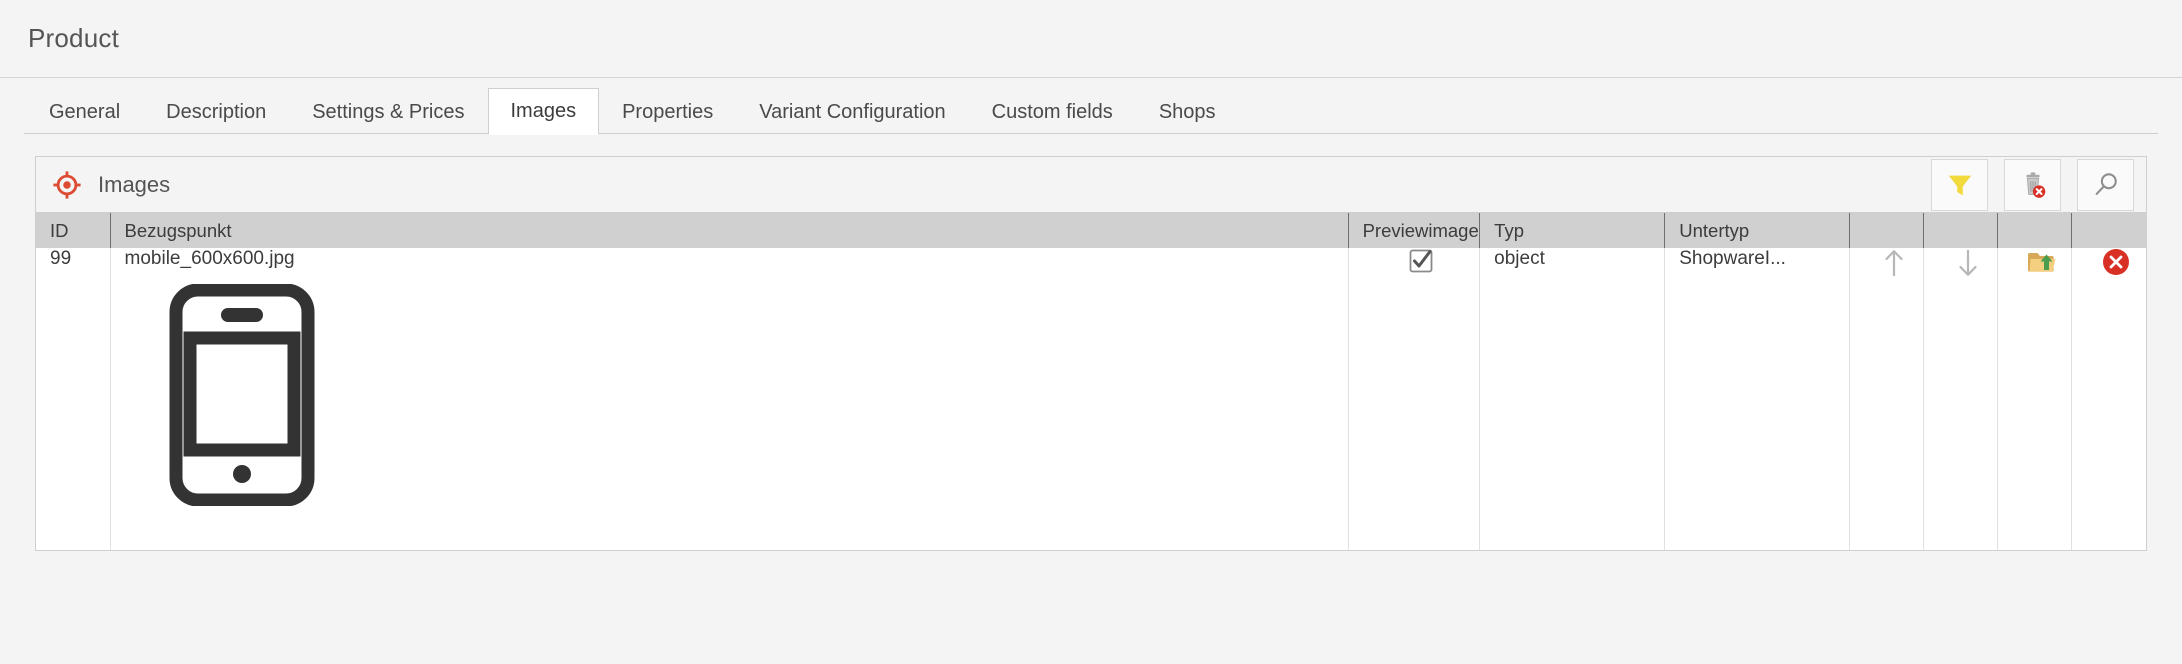 This screenshot has width=2182, height=664. I want to click on target-icon, so click(67, 185).